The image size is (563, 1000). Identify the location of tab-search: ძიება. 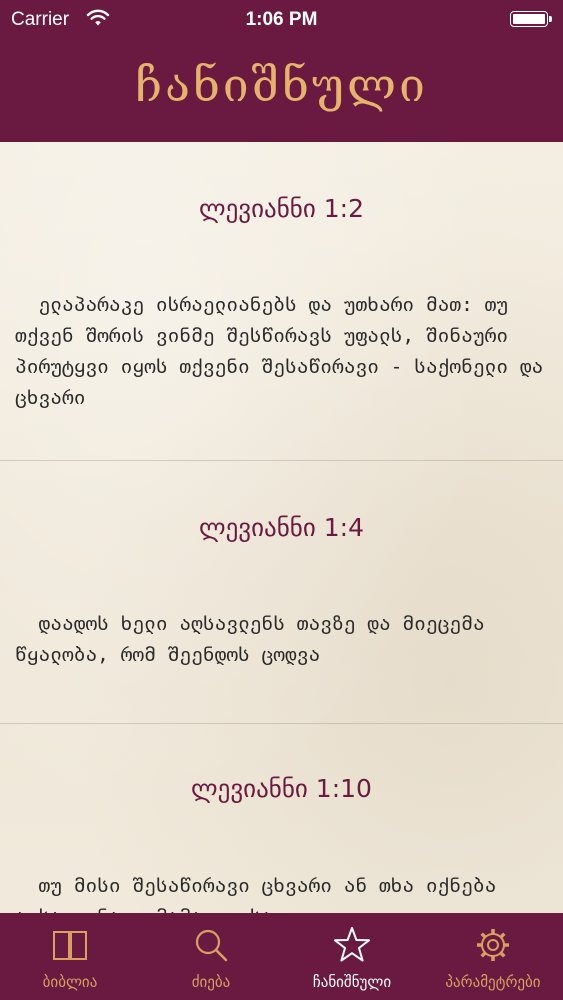
(211, 956).